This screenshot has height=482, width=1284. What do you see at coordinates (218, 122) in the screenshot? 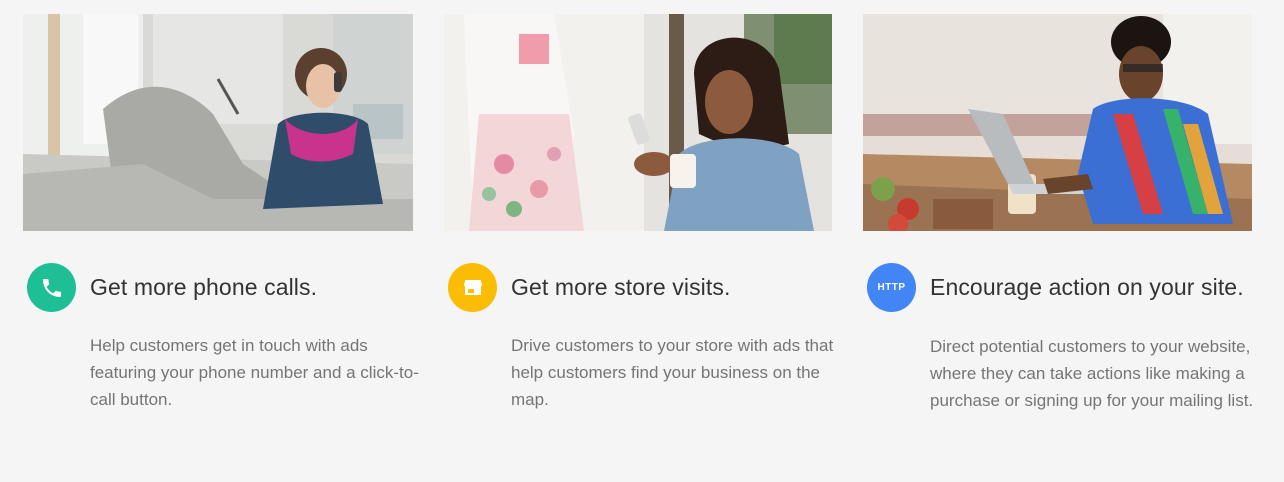
I see `photo-woman-on-phone` at bounding box center [218, 122].